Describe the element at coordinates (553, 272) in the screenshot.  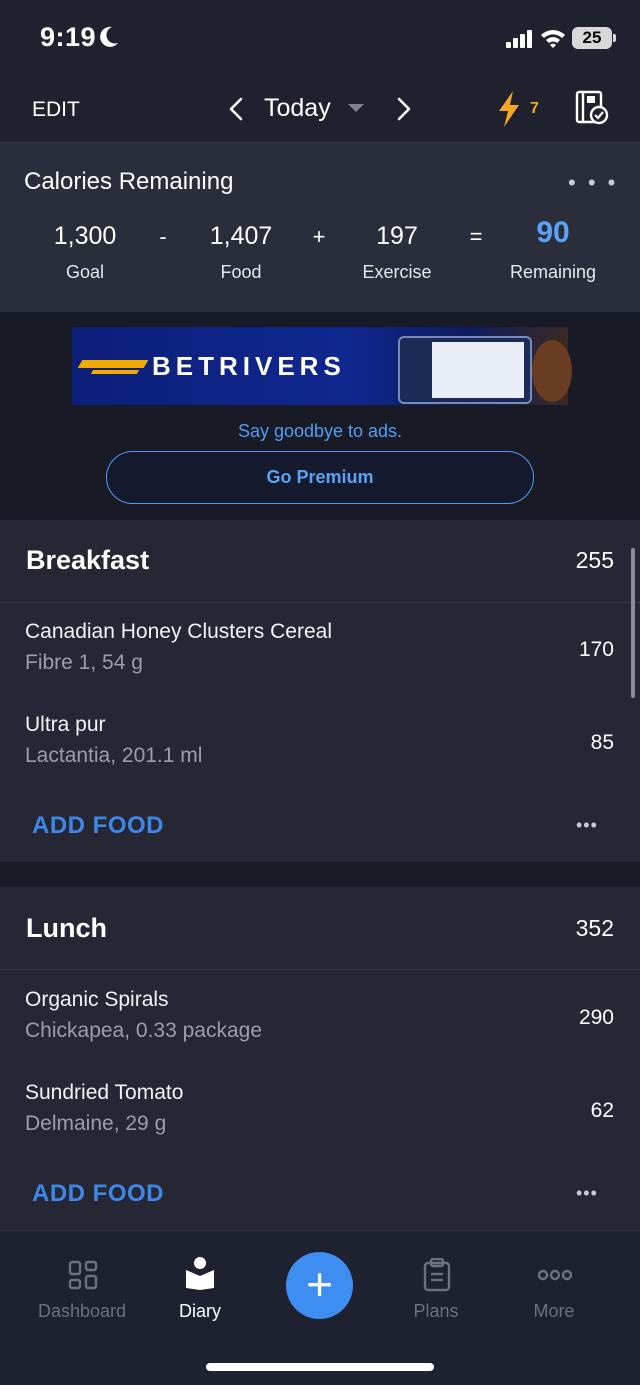
I see `remaining-label: Remaining` at that location.